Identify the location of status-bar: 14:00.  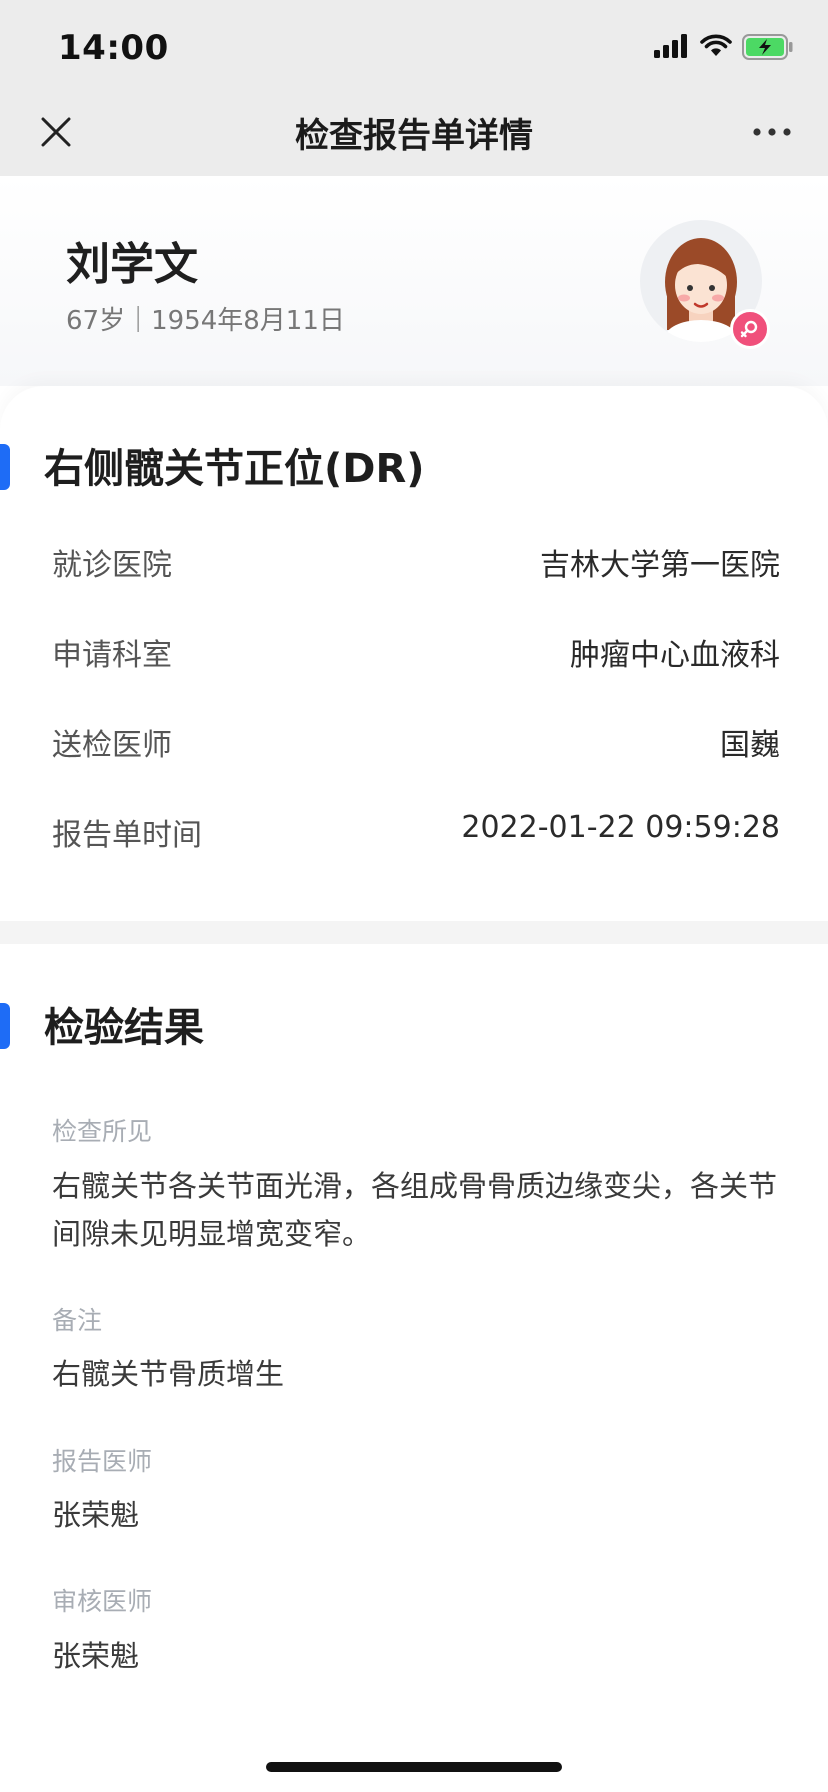
(414, 46).